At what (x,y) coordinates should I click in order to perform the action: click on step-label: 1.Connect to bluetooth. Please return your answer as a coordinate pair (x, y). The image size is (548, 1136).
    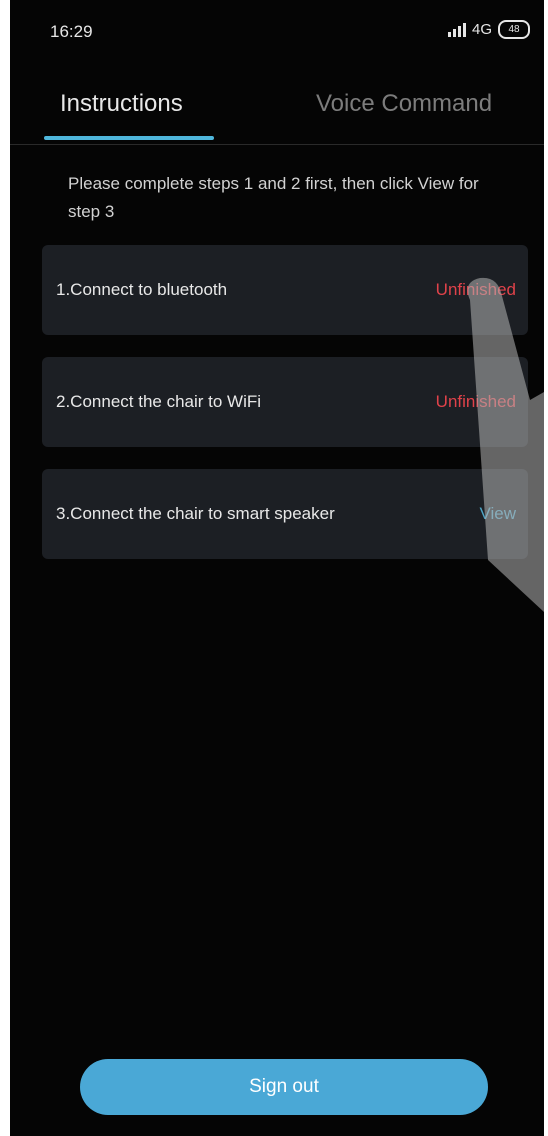
    Looking at the image, I should click on (142, 289).